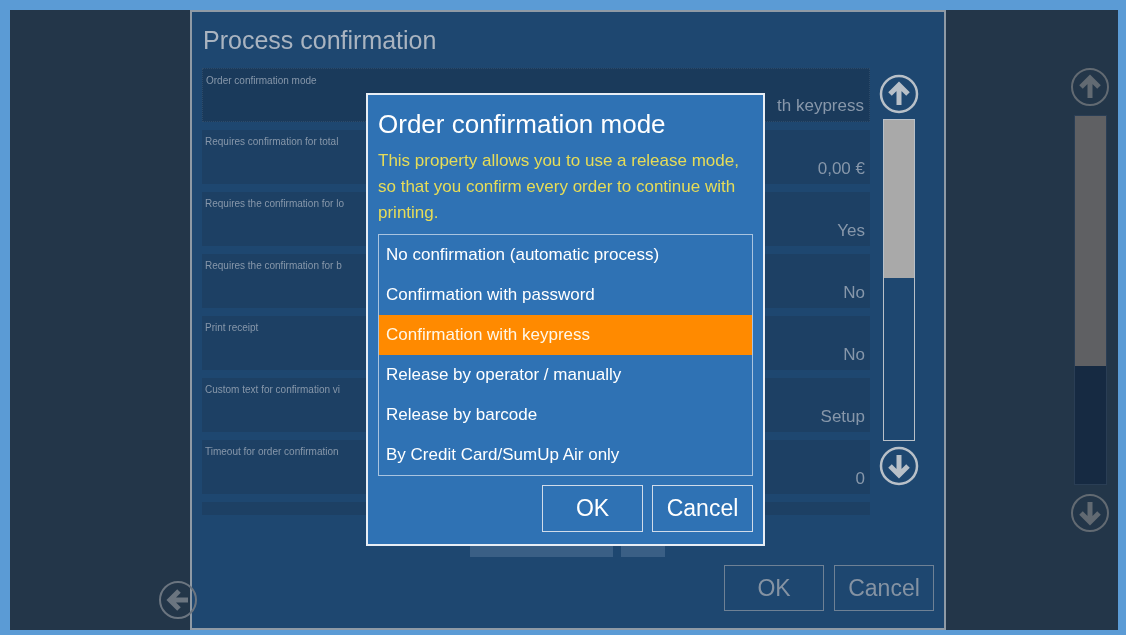 This screenshot has width=1126, height=635. Describe the element at coordinates (860, 479) in the screenshot. I see `setting-value: 0` at that location.